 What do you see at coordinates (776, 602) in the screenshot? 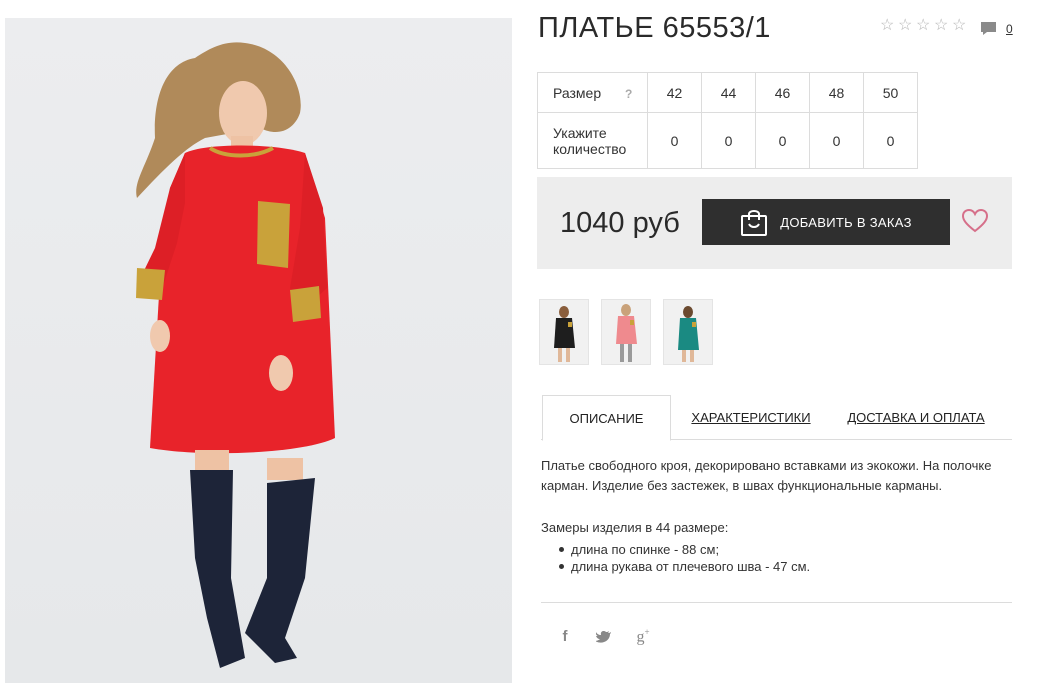
I see `divider` at bounding box center [776, 602].